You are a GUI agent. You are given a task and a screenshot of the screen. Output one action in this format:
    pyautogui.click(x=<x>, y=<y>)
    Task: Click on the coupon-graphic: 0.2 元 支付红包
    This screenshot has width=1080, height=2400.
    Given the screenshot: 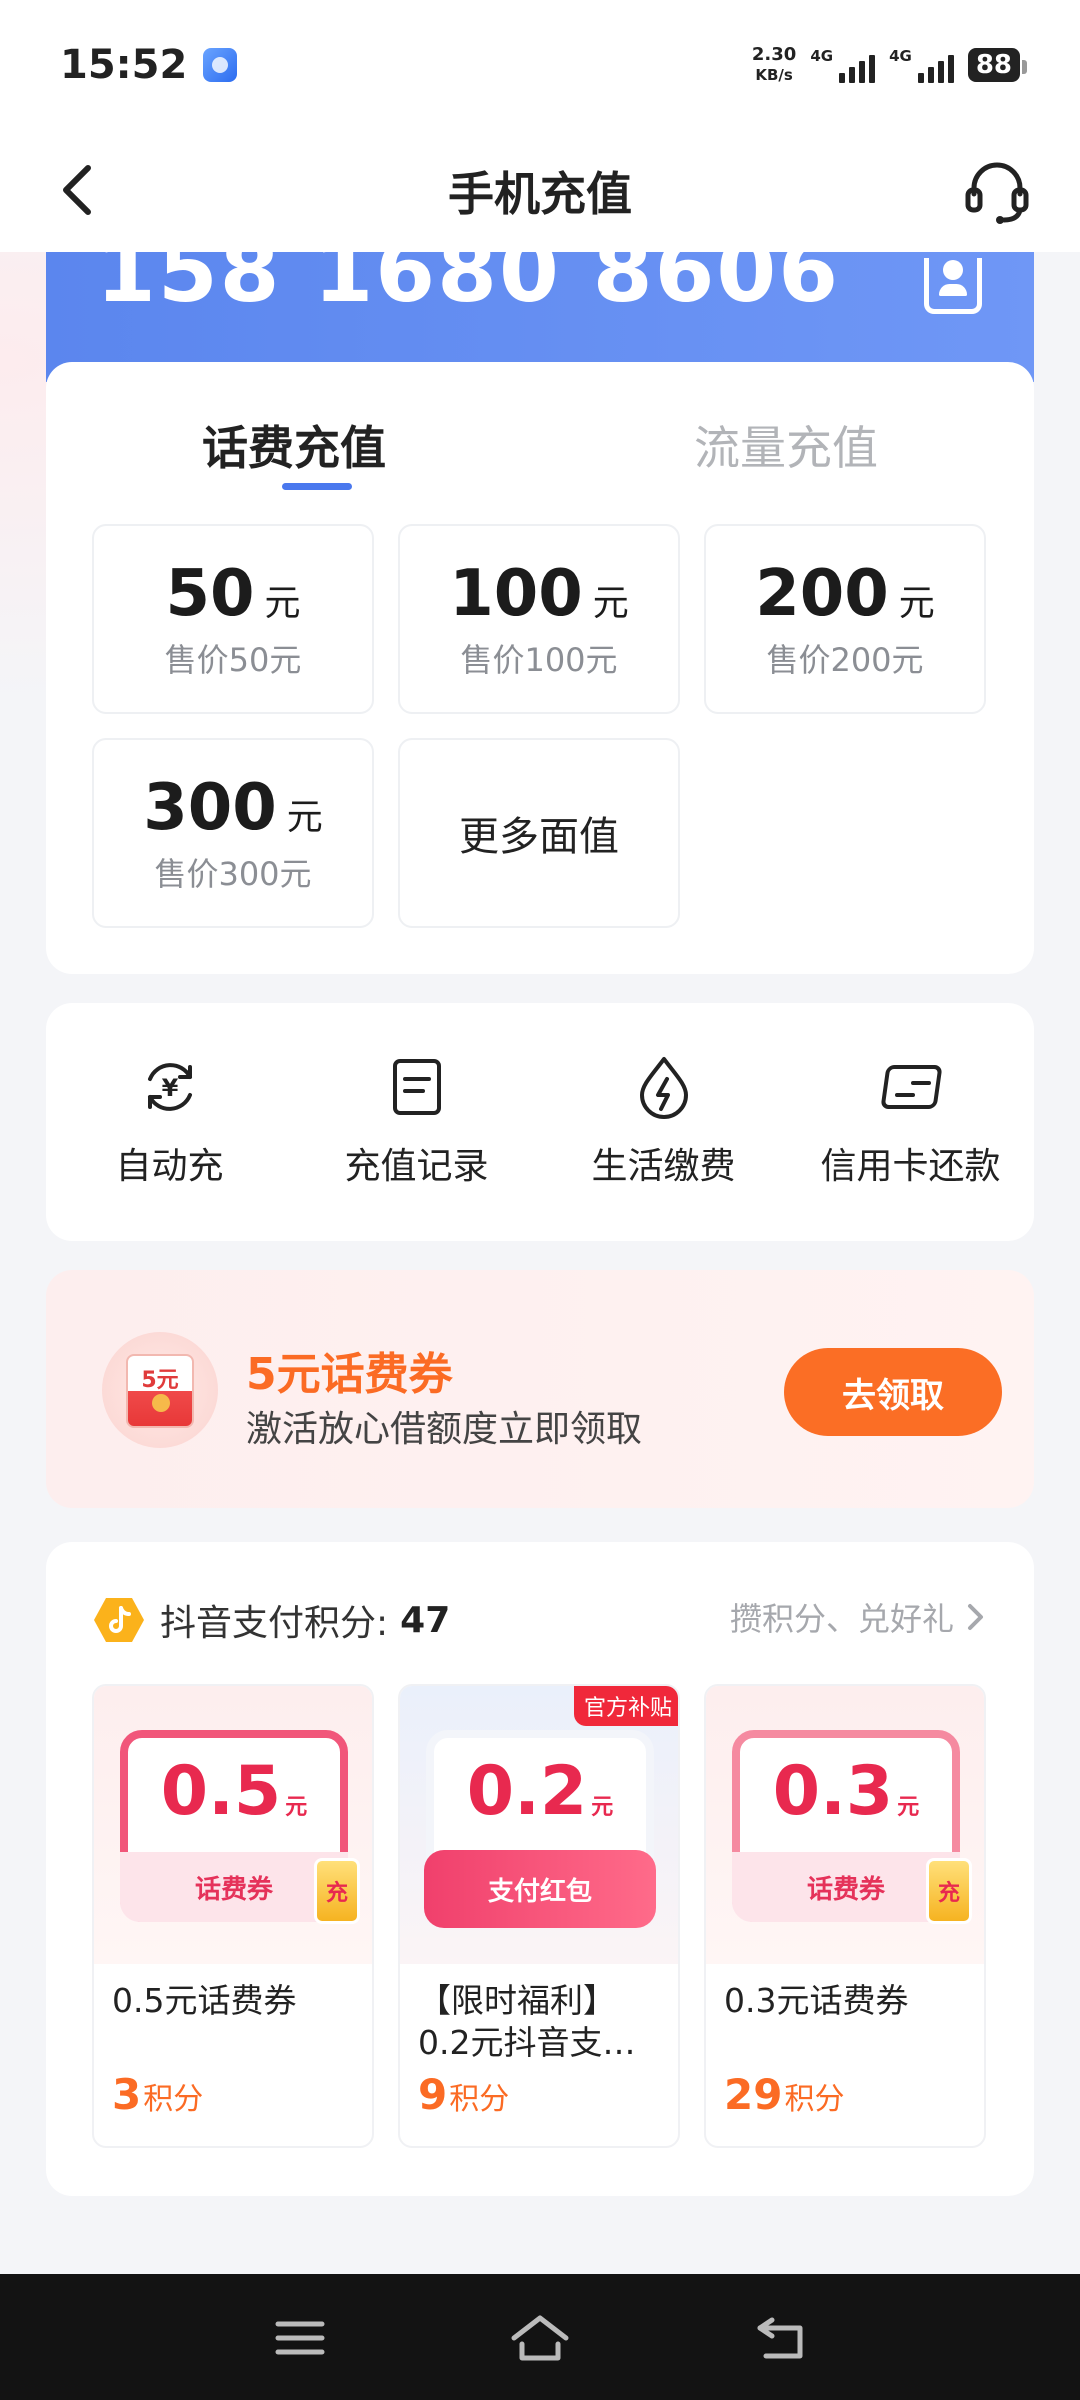 What is the action you would take?
    pyautogui.click(x=540, y=1829)
    